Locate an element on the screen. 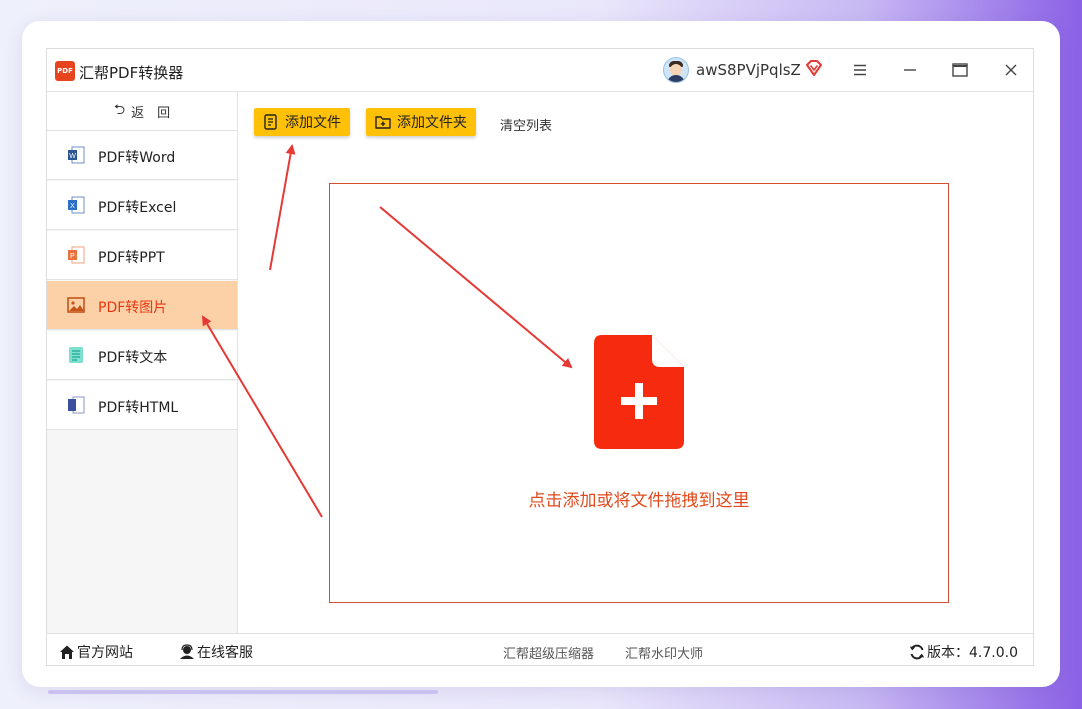  sidebar-item-pdf-to-word: W PDF转Word is located at coordinates (142, 155).